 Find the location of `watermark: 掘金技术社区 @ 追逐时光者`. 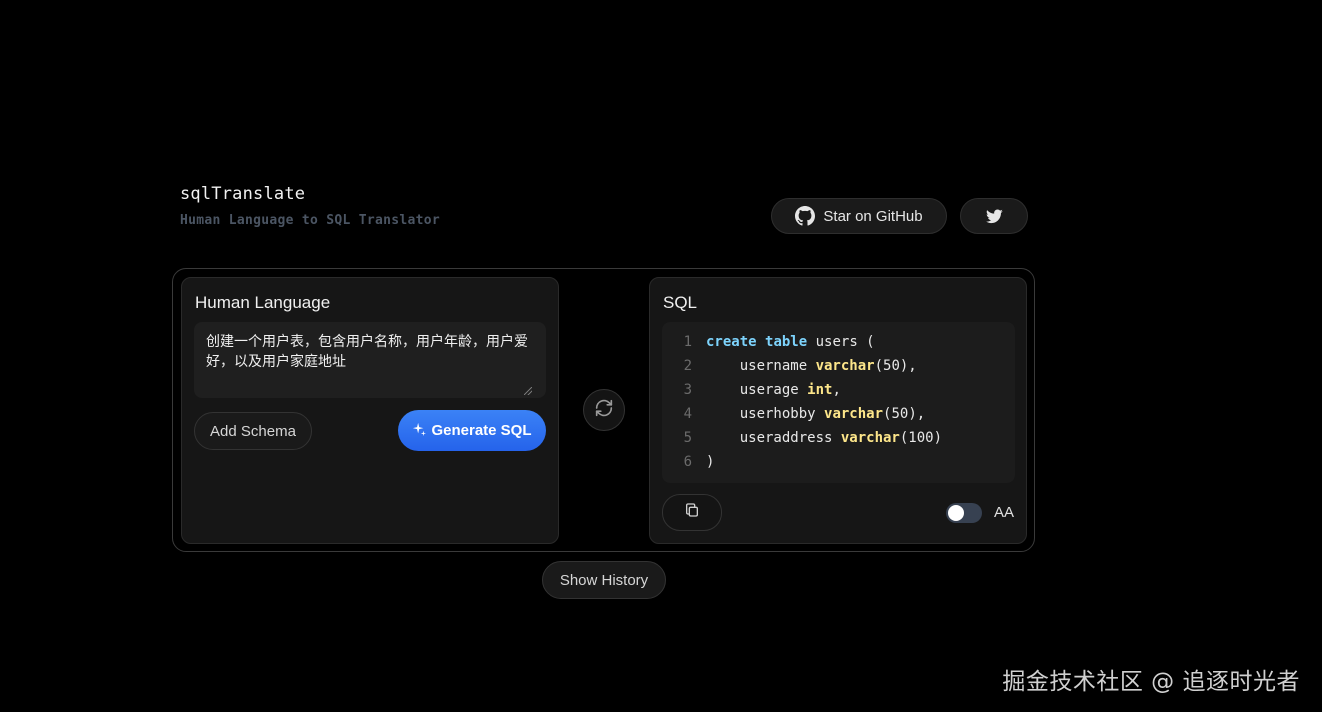

watermark: 掘金技术社区 @ 追逐时光者 is located at coordinates (1151, 682).